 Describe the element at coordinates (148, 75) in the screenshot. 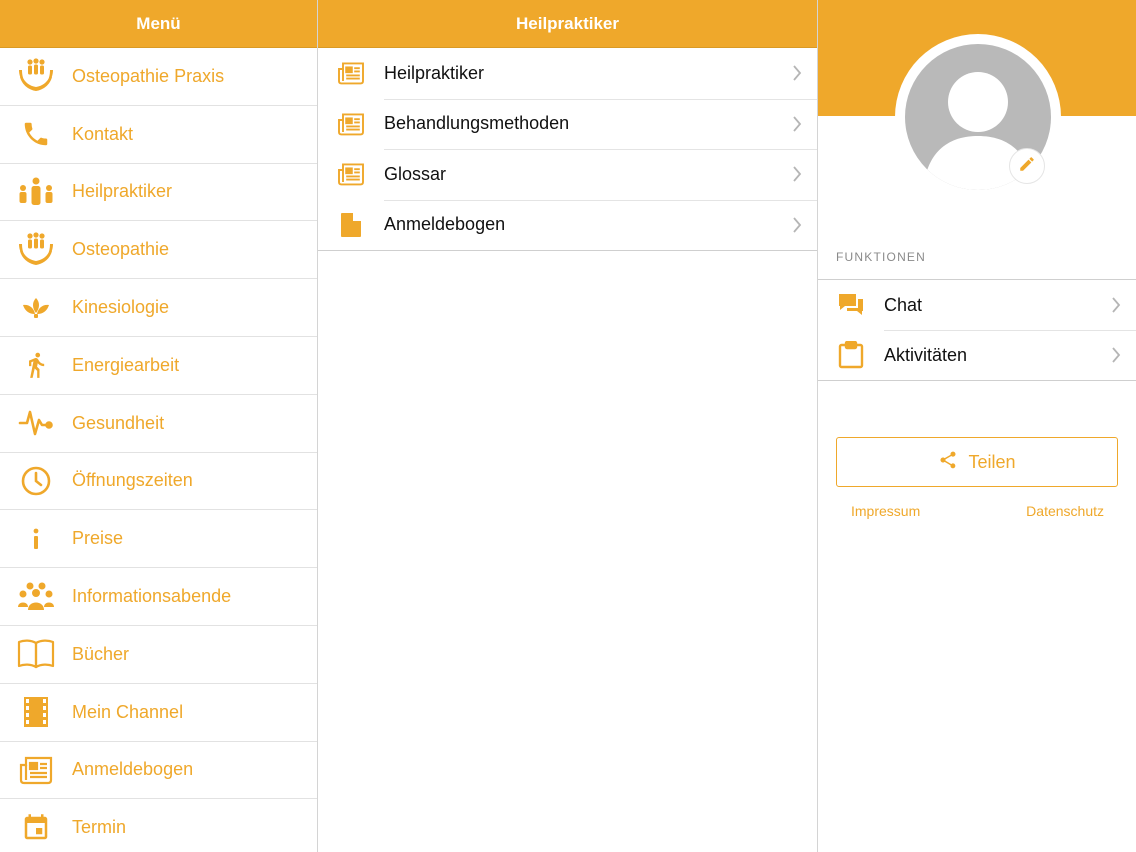

I see `menu-item-label: Osteopathie Praxis` at that location.